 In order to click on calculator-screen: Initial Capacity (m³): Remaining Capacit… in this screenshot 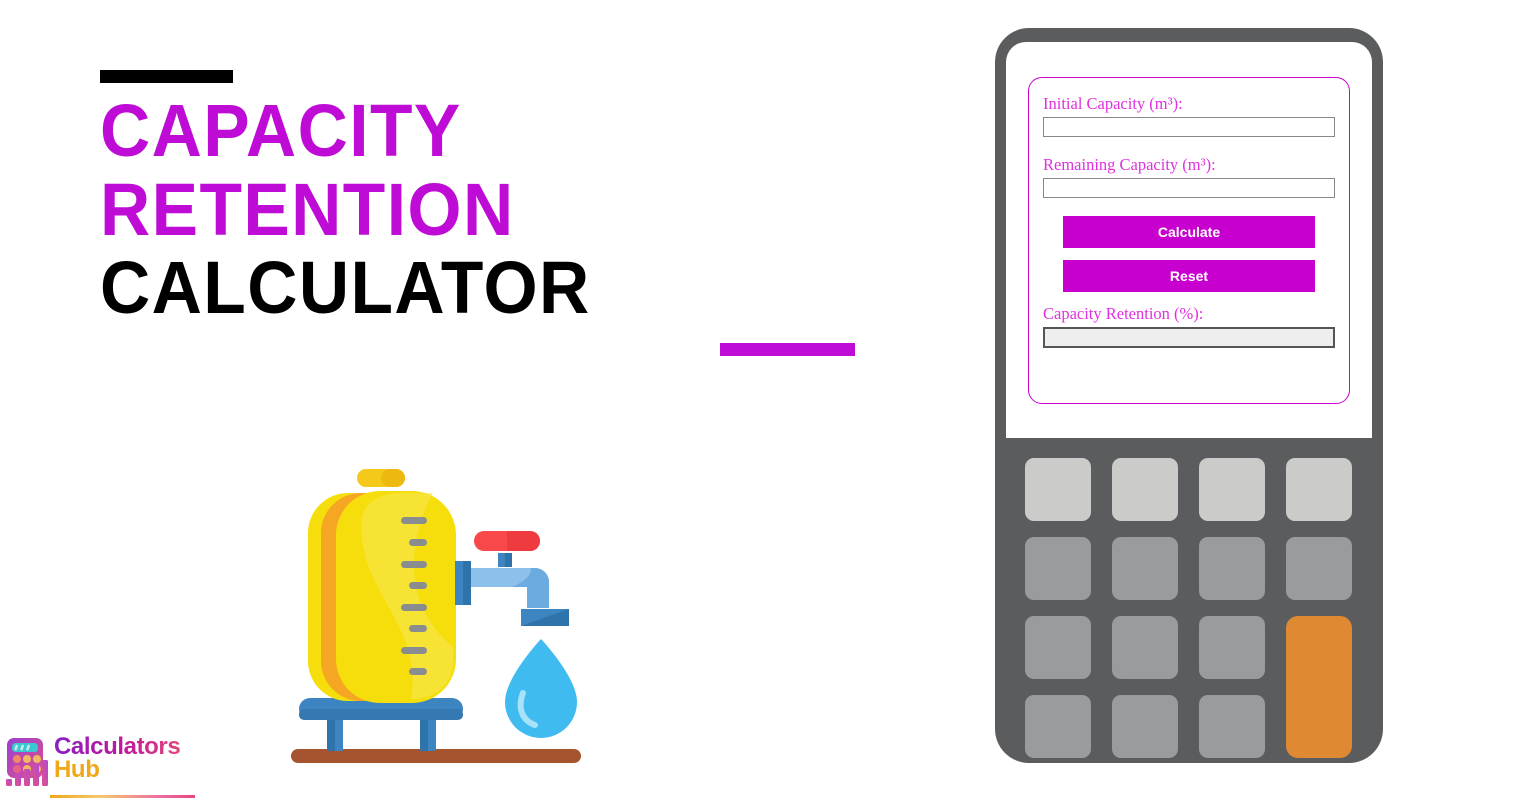, I will do `click(1189, 240)`.